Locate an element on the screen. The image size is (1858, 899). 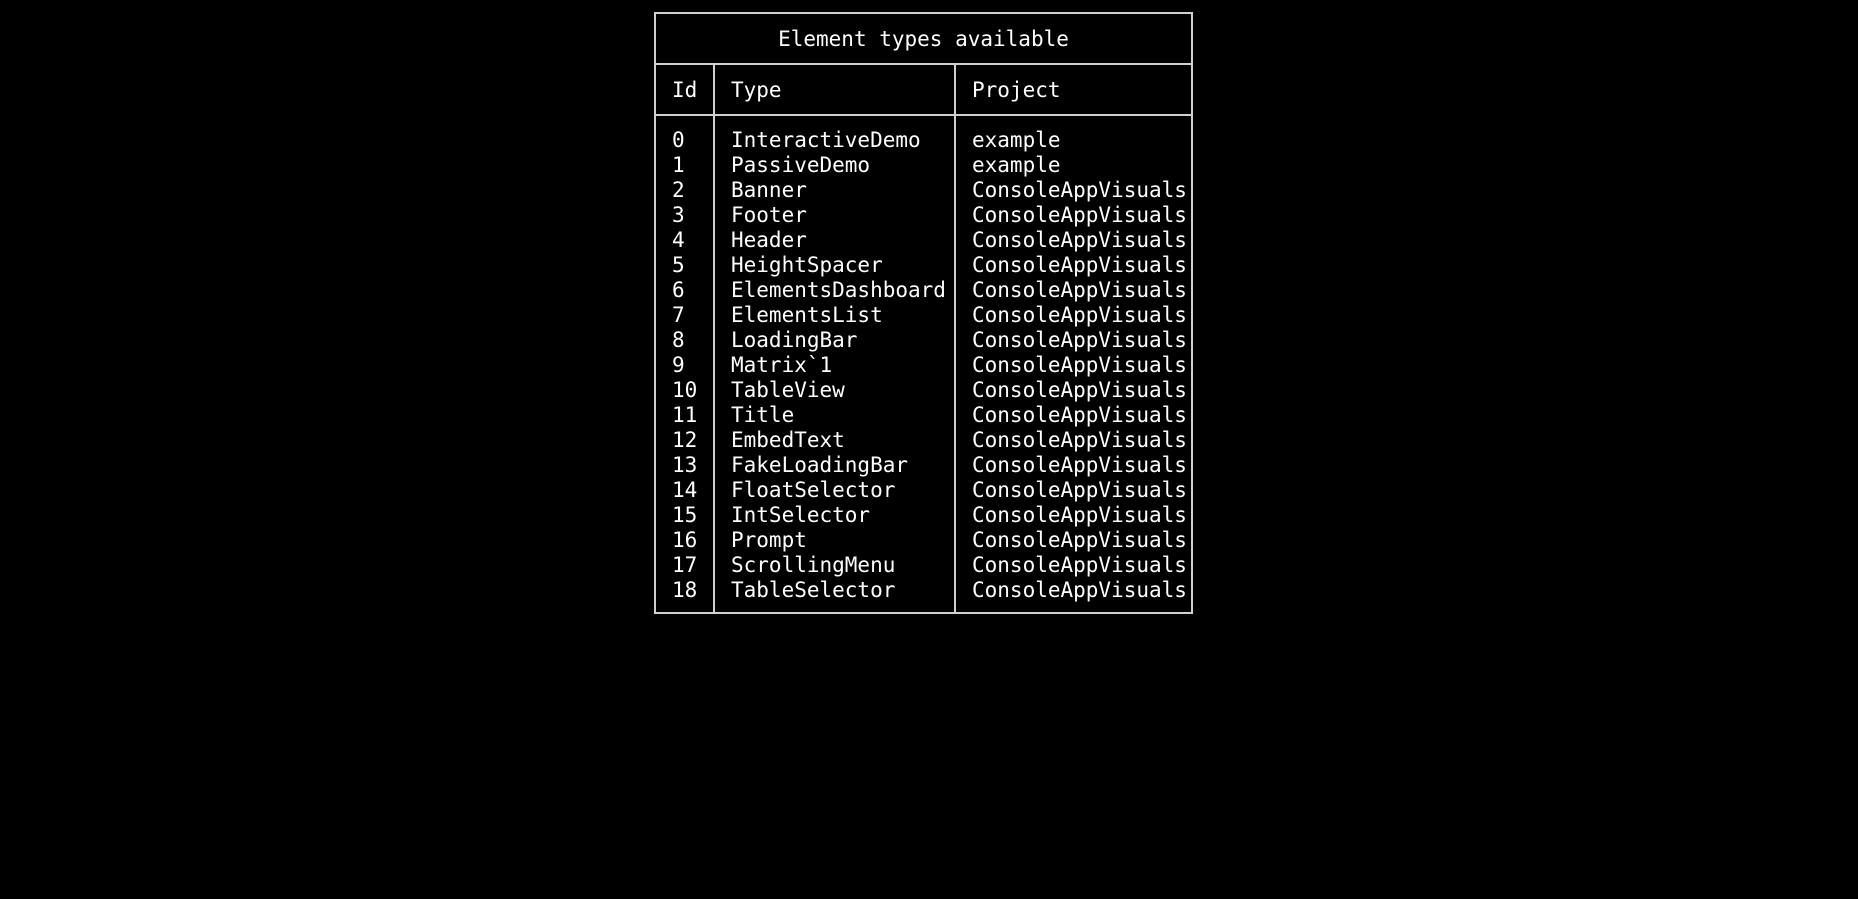
row-type-cell: ElementsDashboard is located at coordinates (838, 290).